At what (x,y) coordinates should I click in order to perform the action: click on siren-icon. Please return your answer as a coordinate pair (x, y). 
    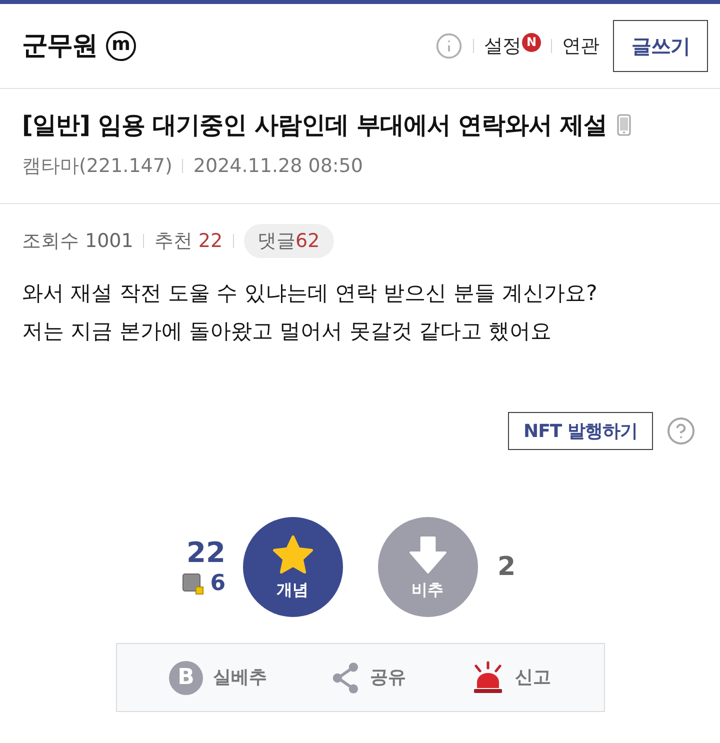
    Looking at the image, I should click on (488, 677).